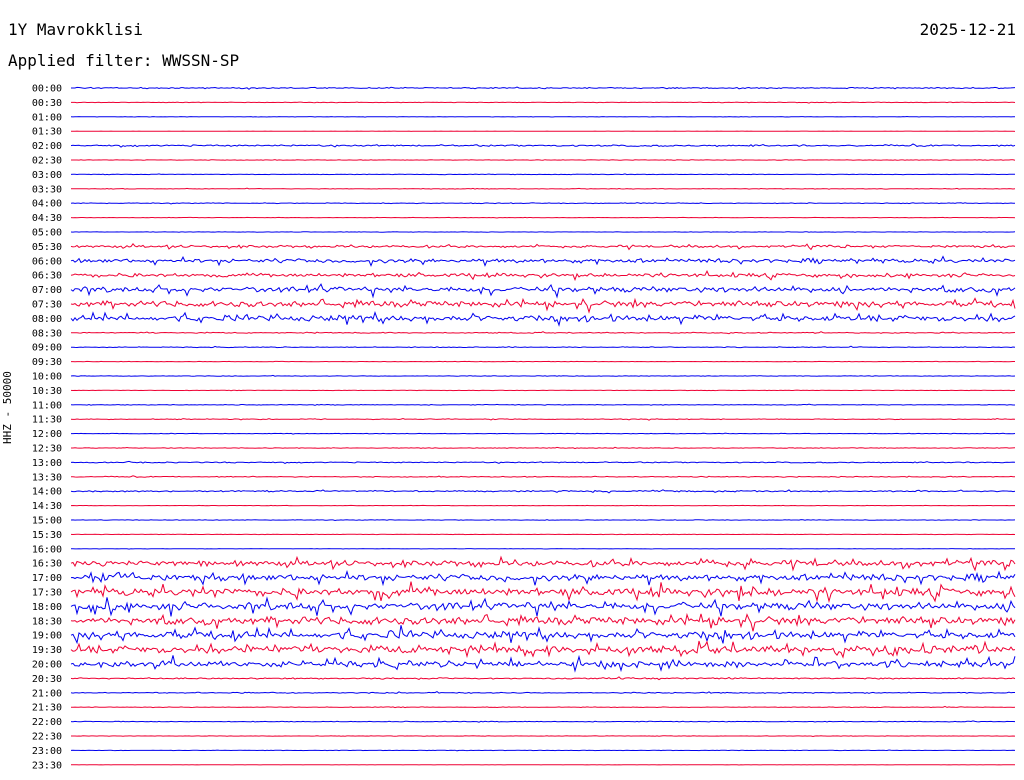  What do you see at coordinates (47, 607) in the screenshot?
I see `row-time-label: 18:00` at bounding box center [47, 607].